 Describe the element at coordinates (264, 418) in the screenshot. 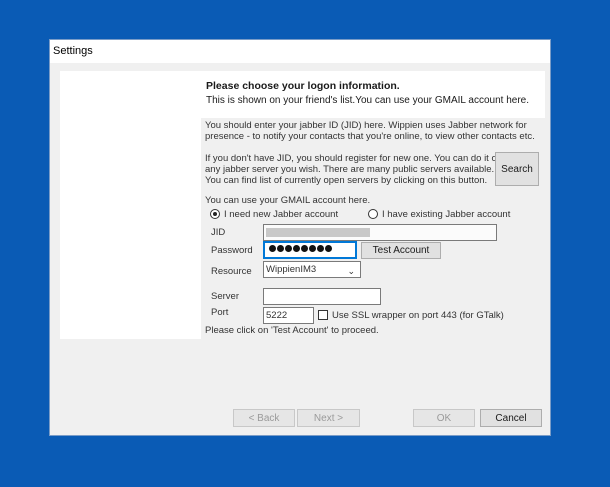

I see `back-button: < Back` at that location.